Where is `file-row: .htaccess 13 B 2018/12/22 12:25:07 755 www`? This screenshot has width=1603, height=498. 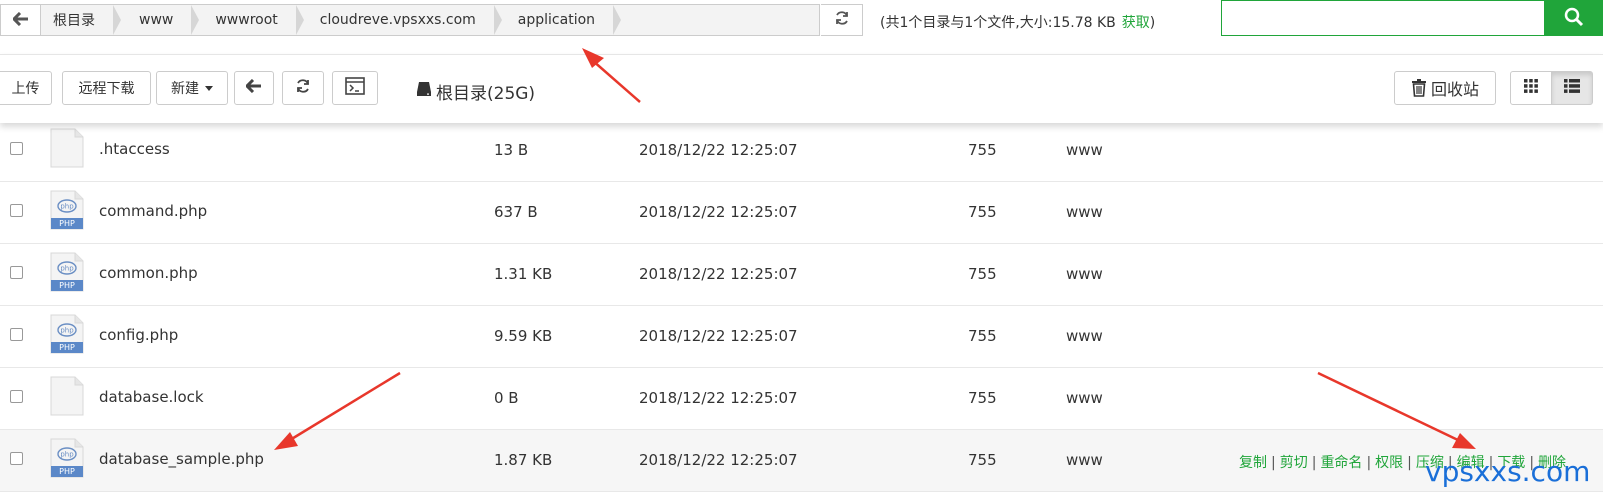 file-row: .htaccess 13 B 2018/12/22 12:25:07 755 www is located at coordinates (801, 151).